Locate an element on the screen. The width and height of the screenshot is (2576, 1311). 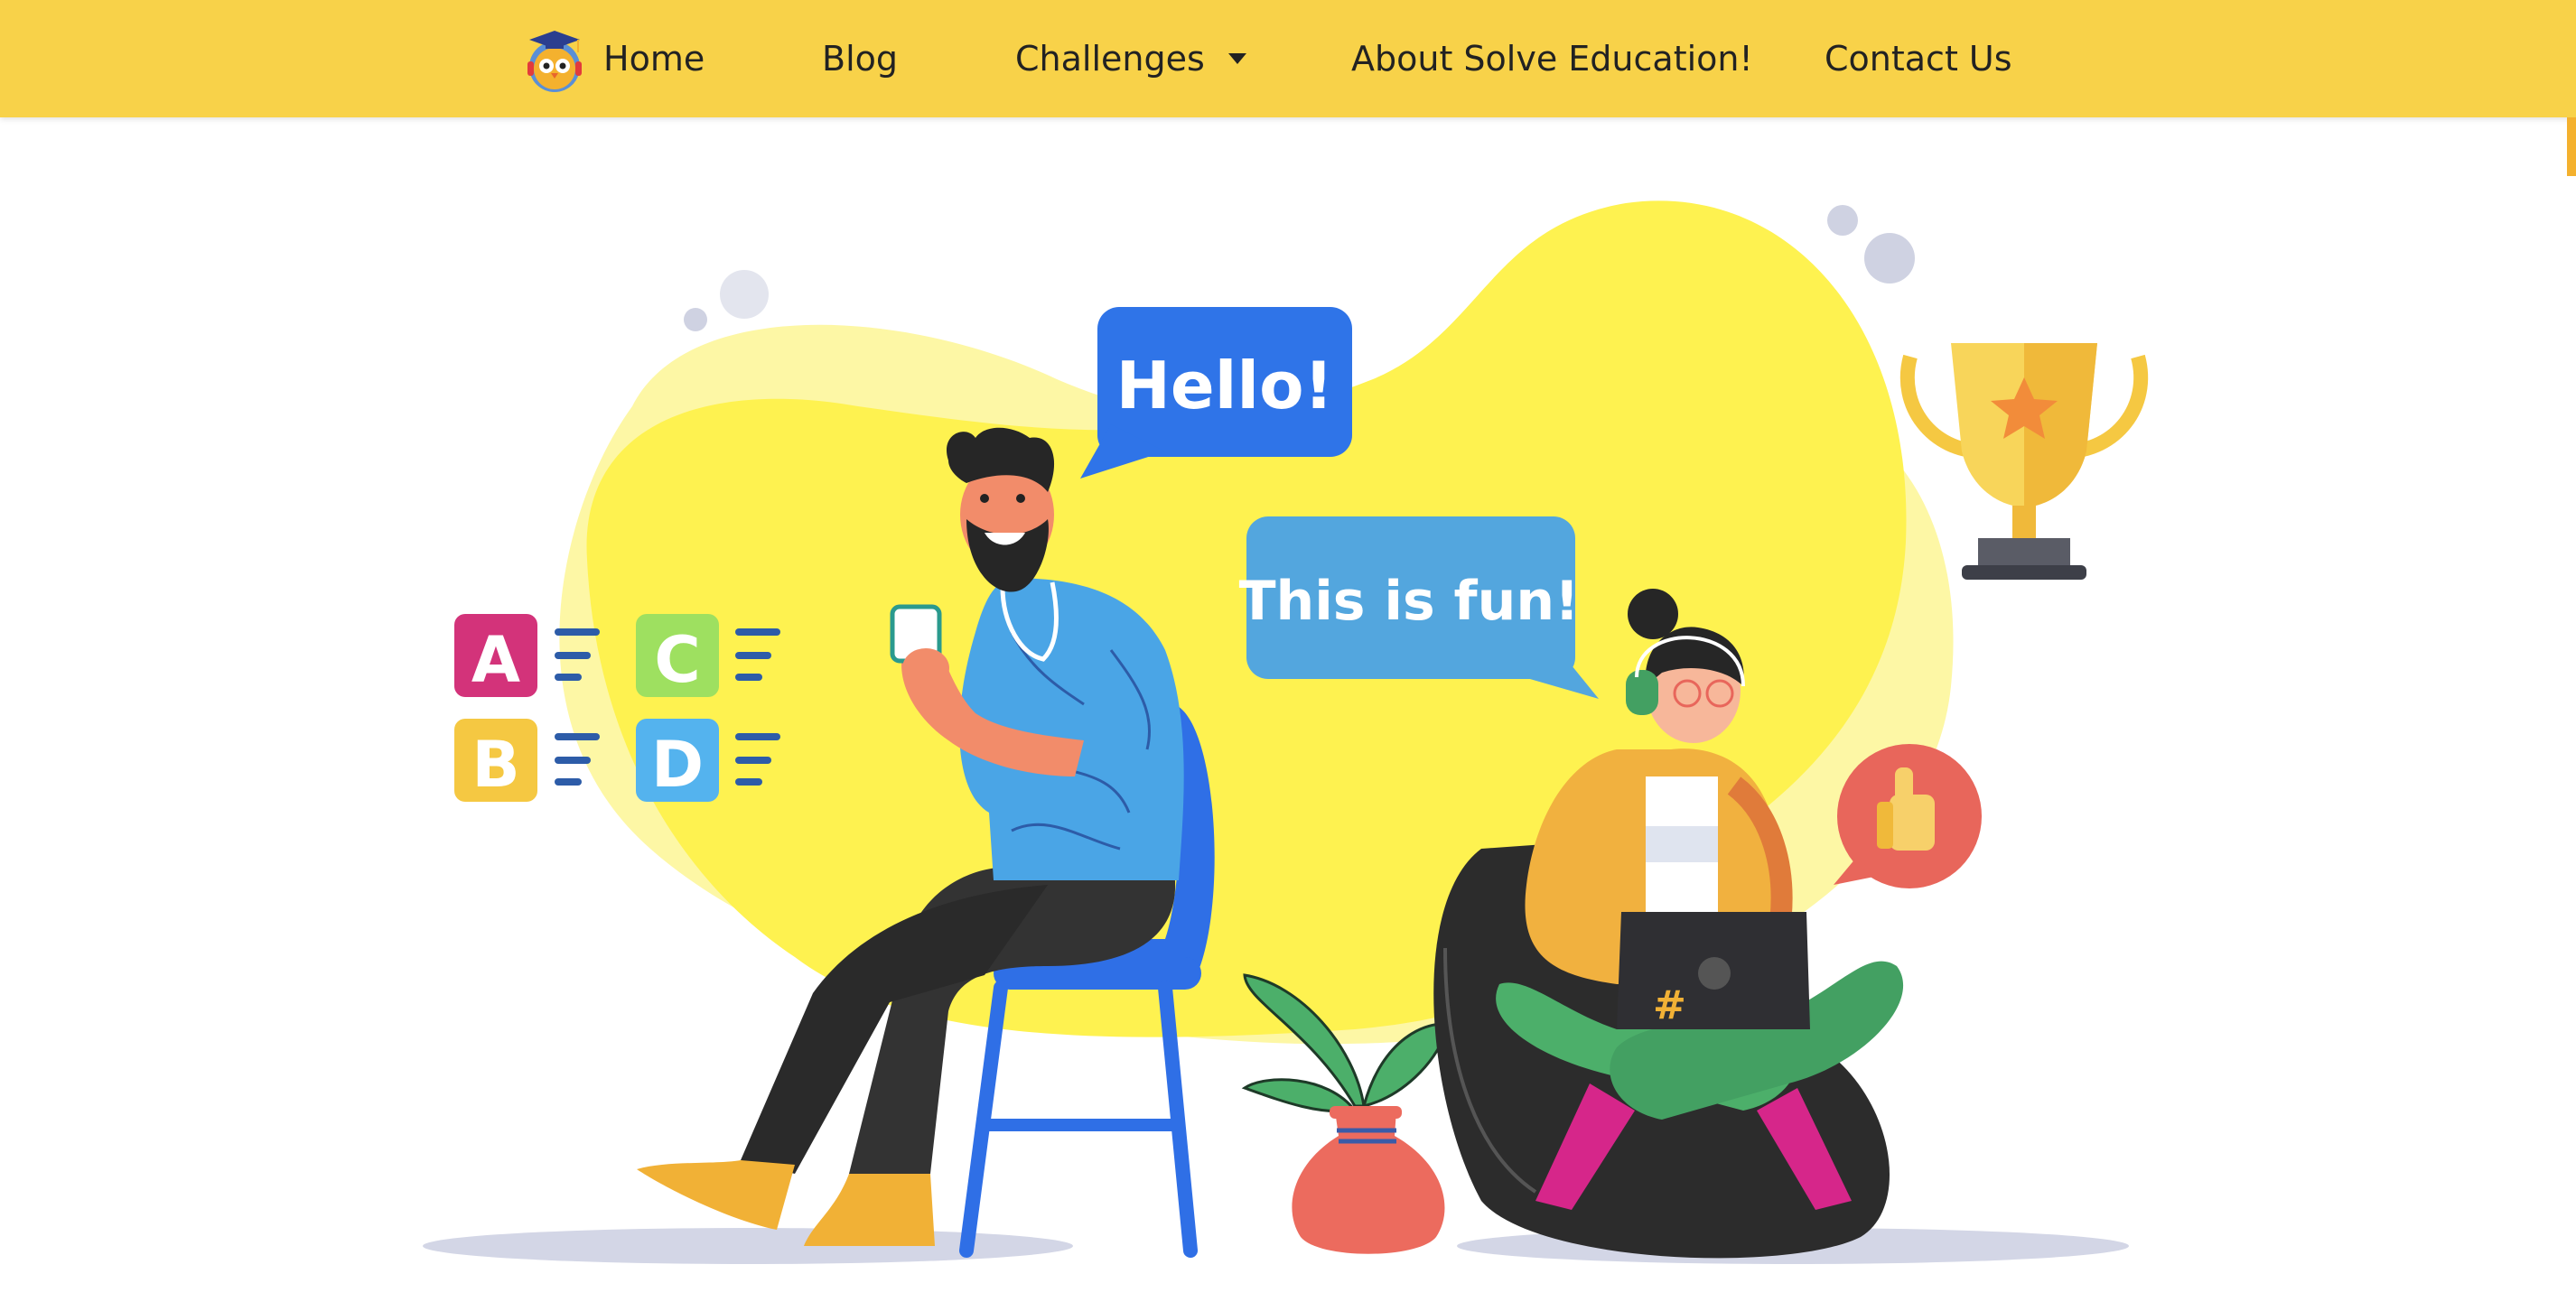
nav-challenges-dropdown: Challenges is located at coordinates (1130, 59).